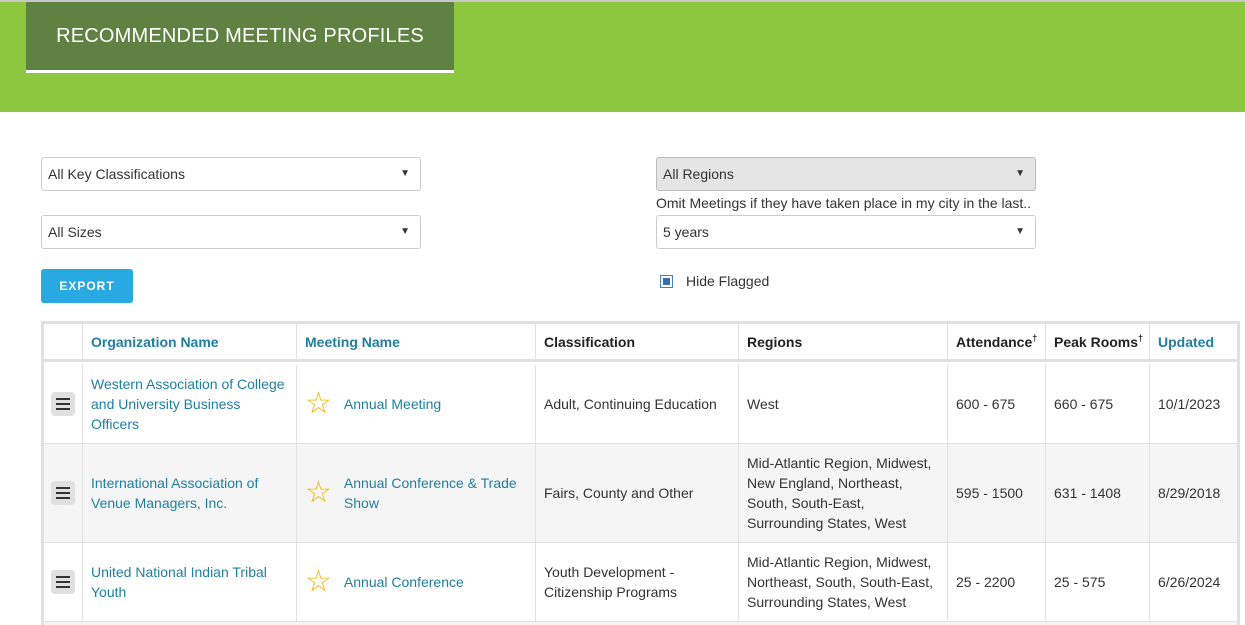  What do you see at coordinates (637, 493) in the screenshot?
I see `classification-cell: Fairs, County and Other` at bounding box center [637, 493].